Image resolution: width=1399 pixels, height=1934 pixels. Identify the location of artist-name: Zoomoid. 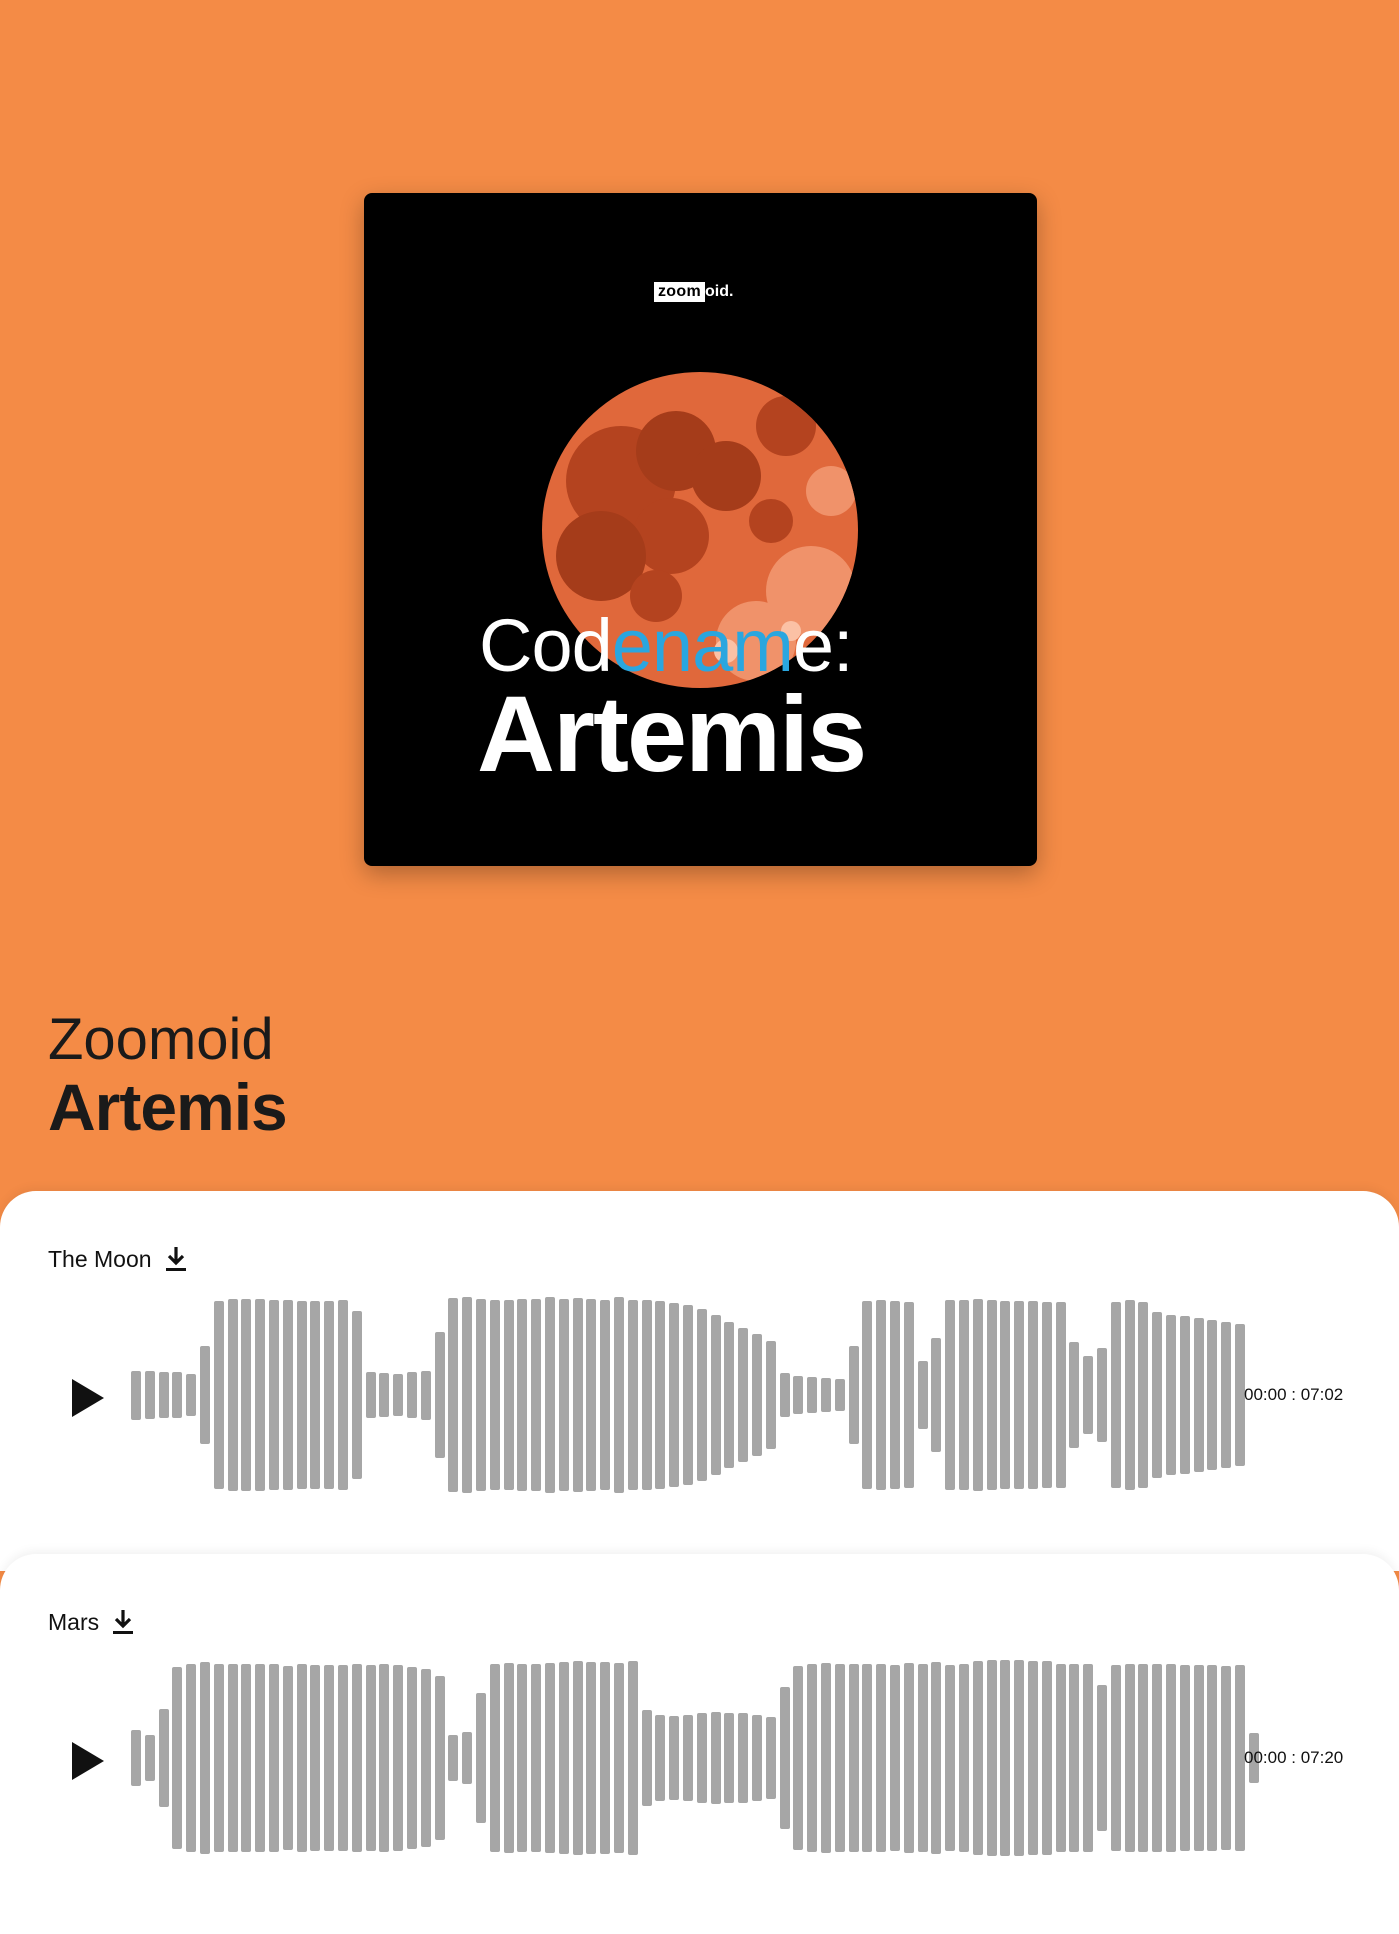
(161, 1039).